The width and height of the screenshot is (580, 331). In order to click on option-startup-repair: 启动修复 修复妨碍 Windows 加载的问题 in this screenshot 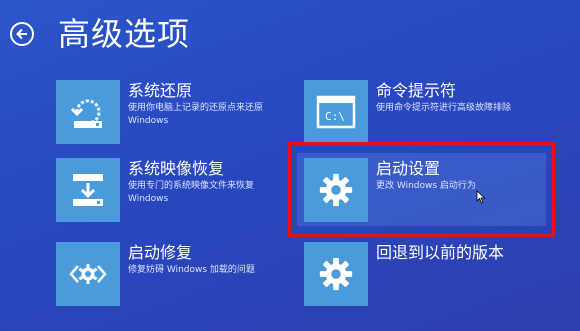, I will do `click(161, 274)`.